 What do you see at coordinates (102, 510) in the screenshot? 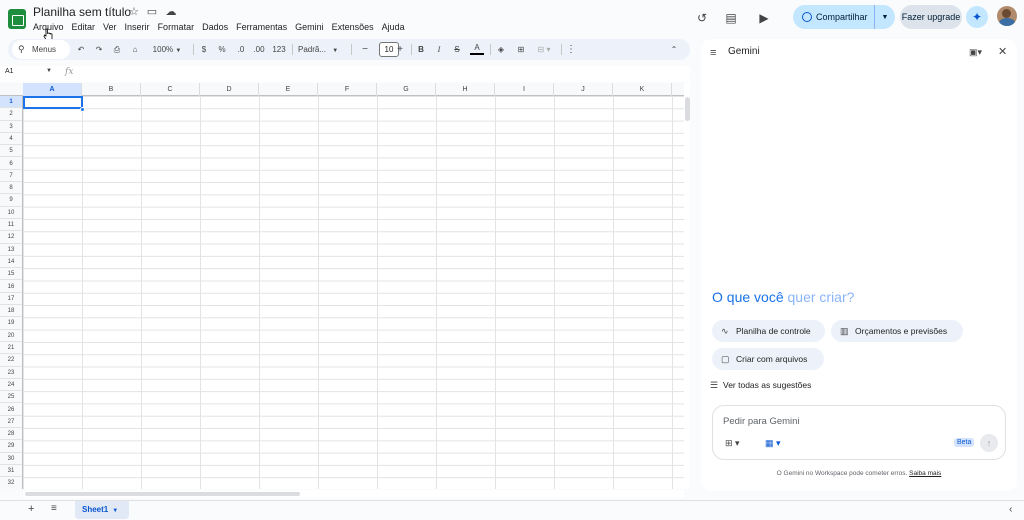
I see `sheet-tab: Sheet1 ▼` at bounding box center [102, 510].